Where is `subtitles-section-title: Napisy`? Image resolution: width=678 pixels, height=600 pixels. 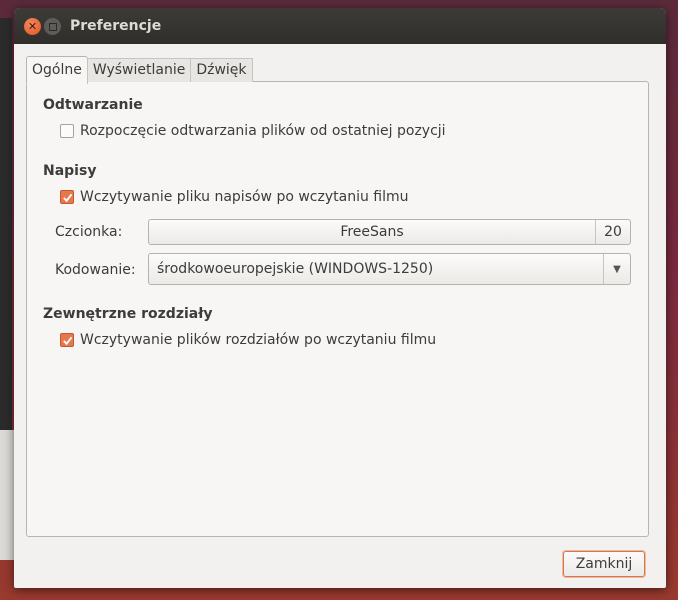 subtitles-section-title: Napisy is located at coordinates (70, 171).